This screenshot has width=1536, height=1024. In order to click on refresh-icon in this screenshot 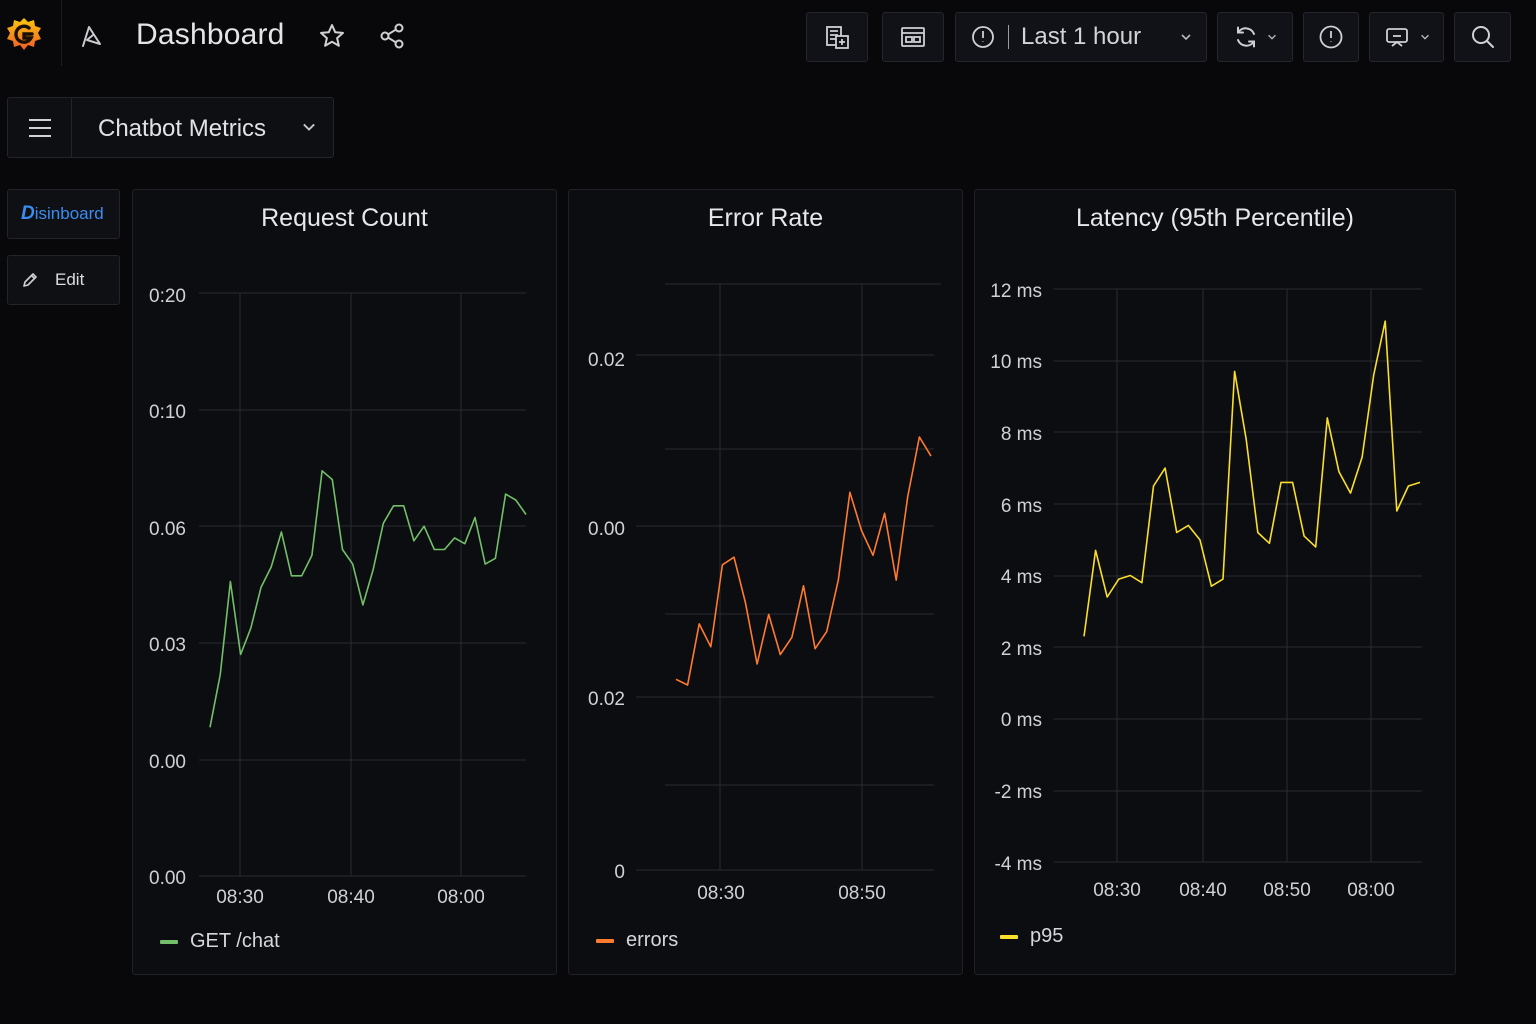, I will do `click(1246, 37)`.